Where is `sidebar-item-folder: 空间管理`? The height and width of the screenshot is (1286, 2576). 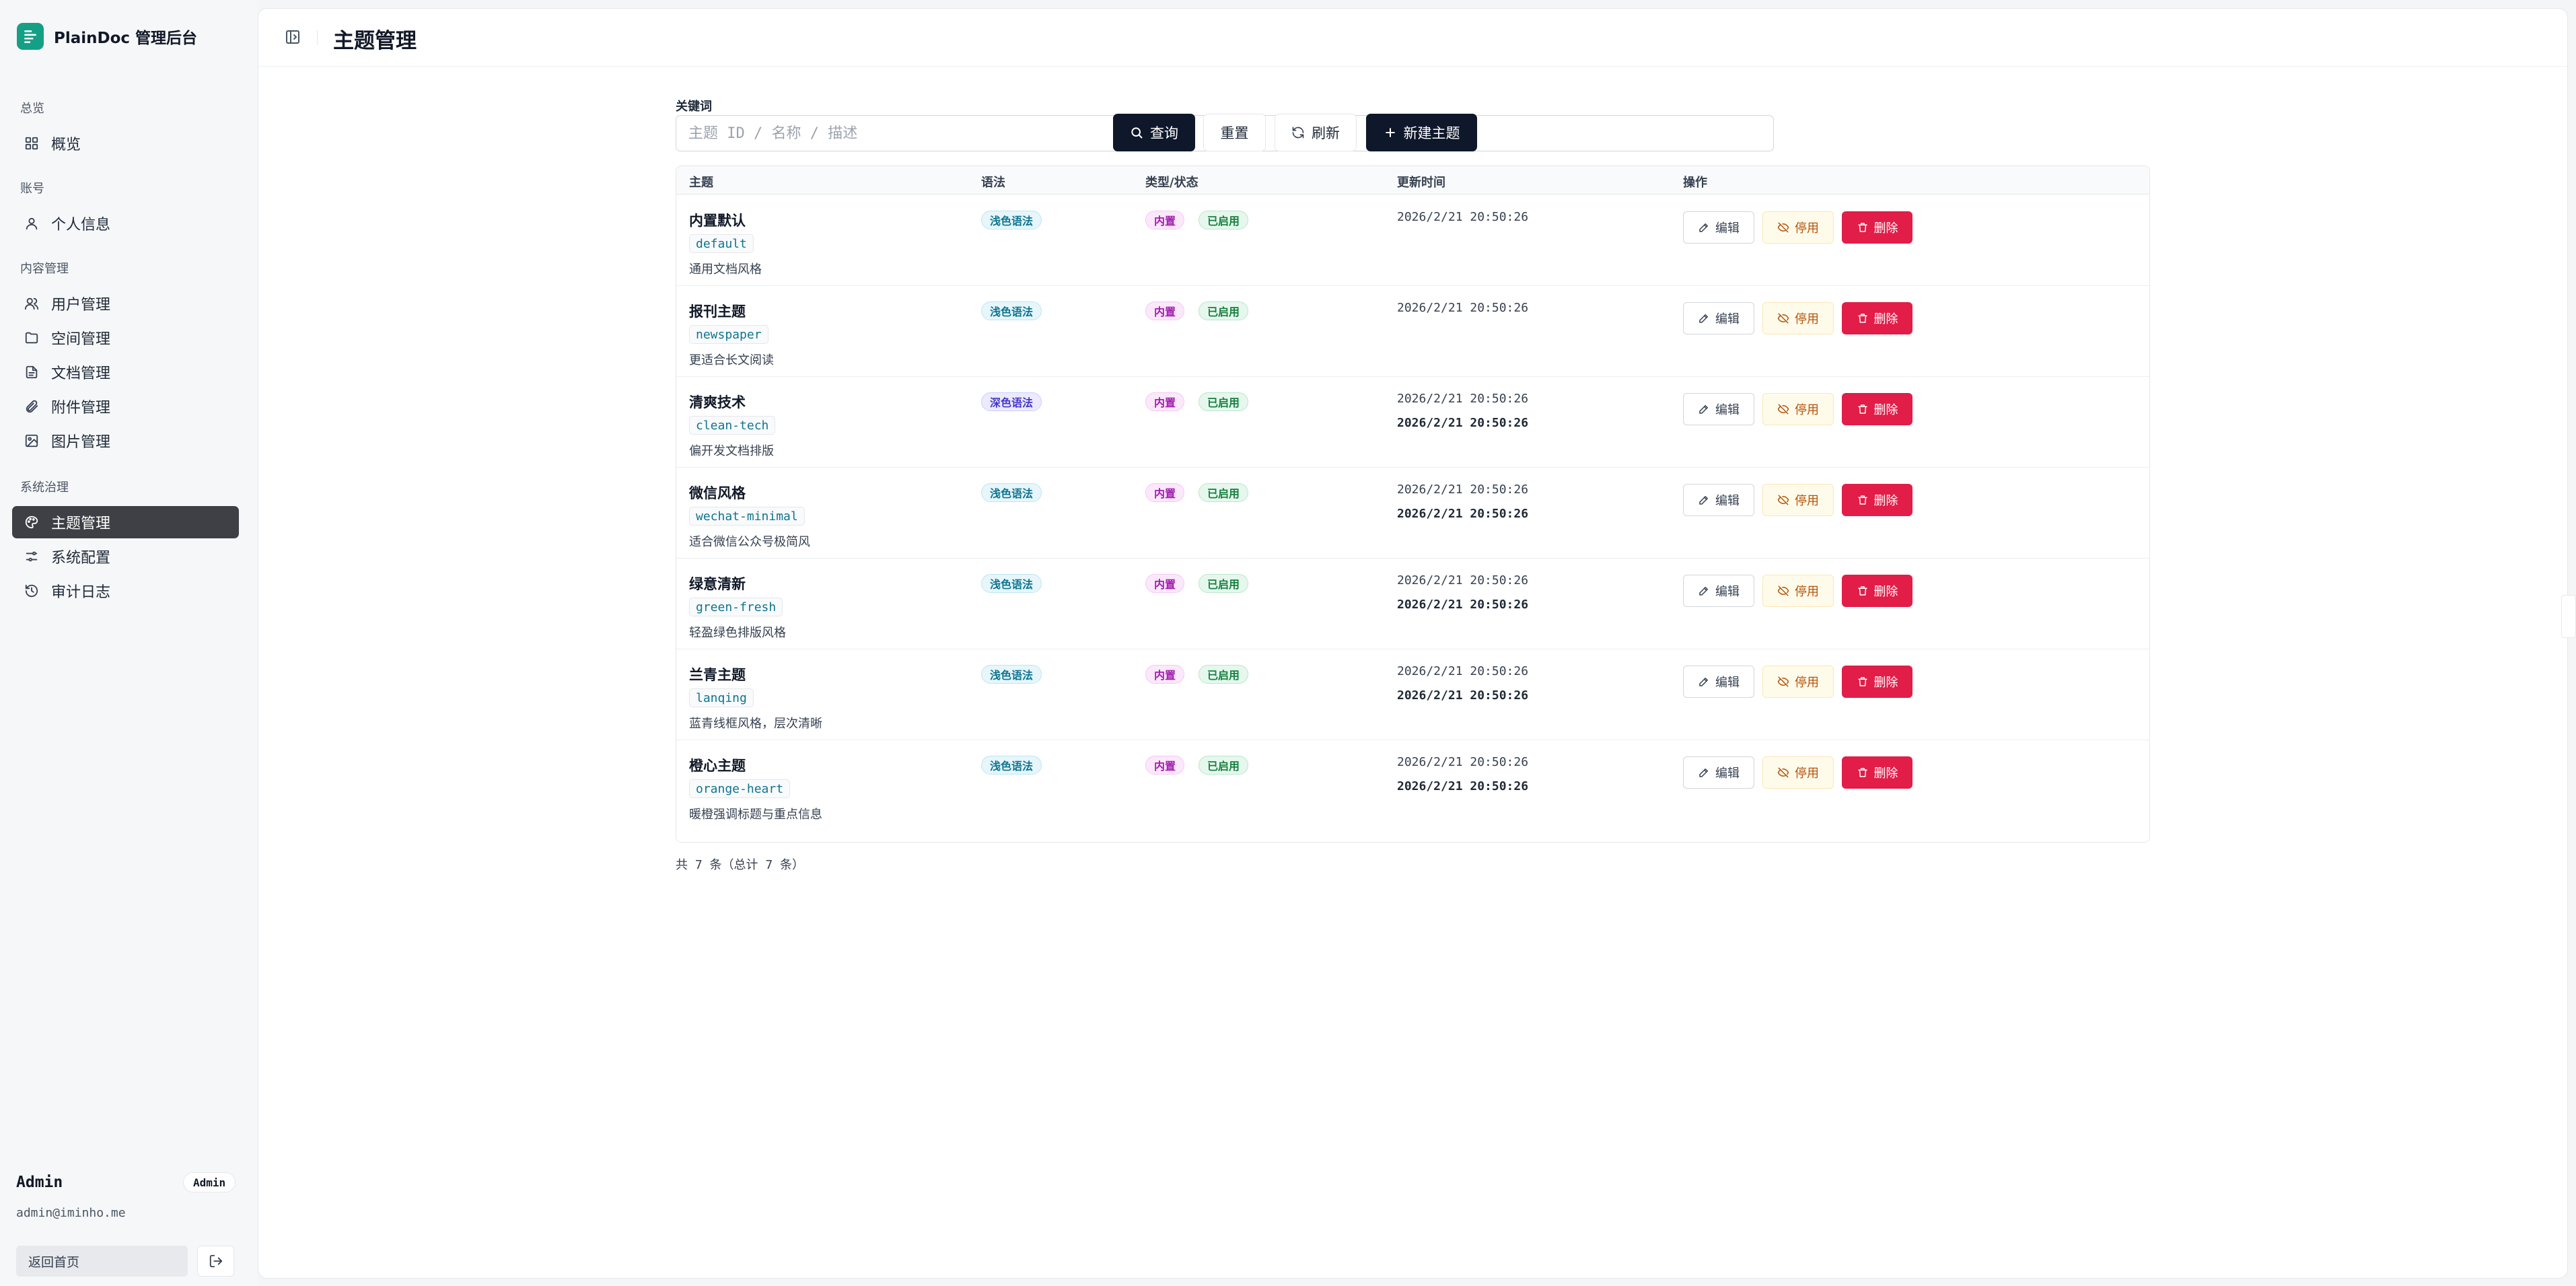
sidebar-item-folder: 空间管理 is located at coordinates (125, 338).